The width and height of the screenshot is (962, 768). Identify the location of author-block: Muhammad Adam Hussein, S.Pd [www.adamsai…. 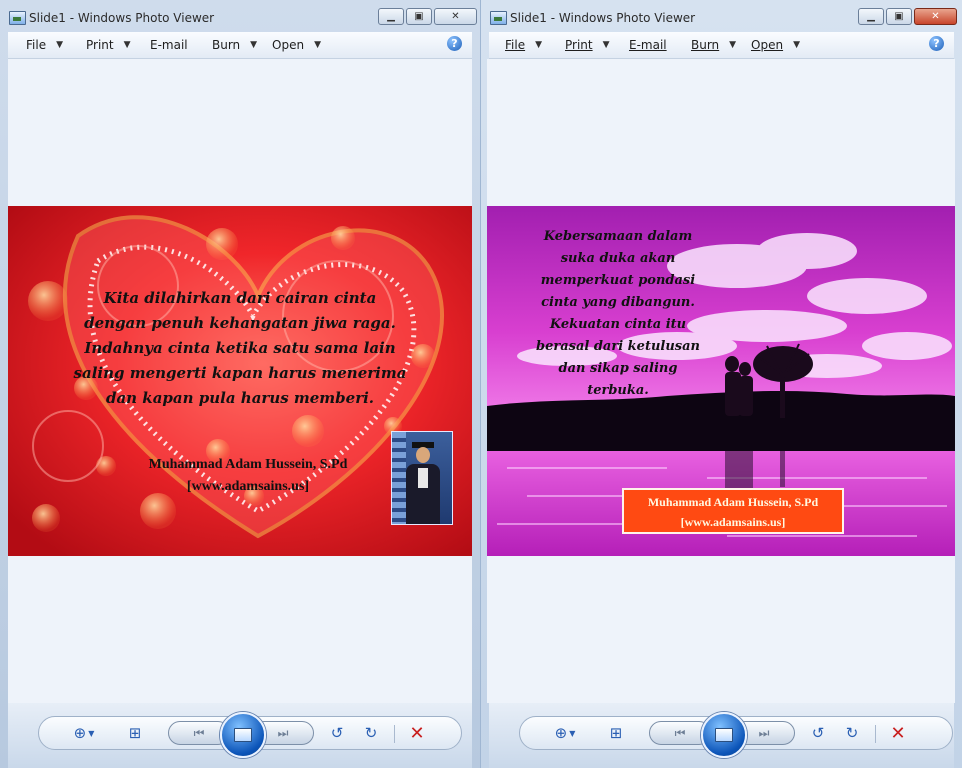
(248, 476).